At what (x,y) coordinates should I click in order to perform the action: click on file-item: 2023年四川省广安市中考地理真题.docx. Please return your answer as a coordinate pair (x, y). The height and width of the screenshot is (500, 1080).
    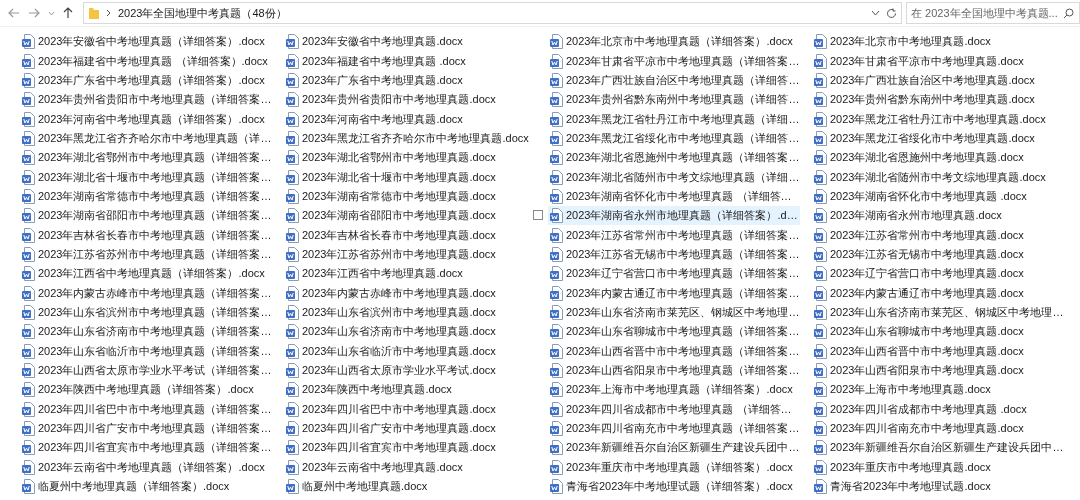
    Looking at the image, I should click on (407, 428).